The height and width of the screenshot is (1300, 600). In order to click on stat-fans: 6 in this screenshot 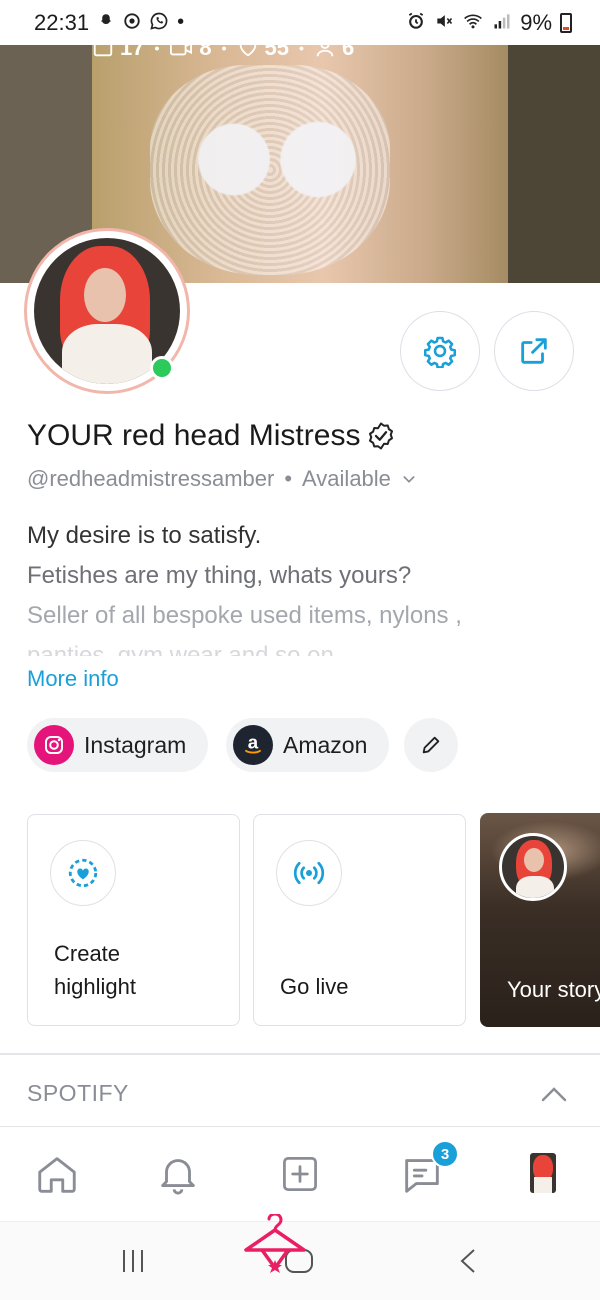, I will do `click(334, 53)`.